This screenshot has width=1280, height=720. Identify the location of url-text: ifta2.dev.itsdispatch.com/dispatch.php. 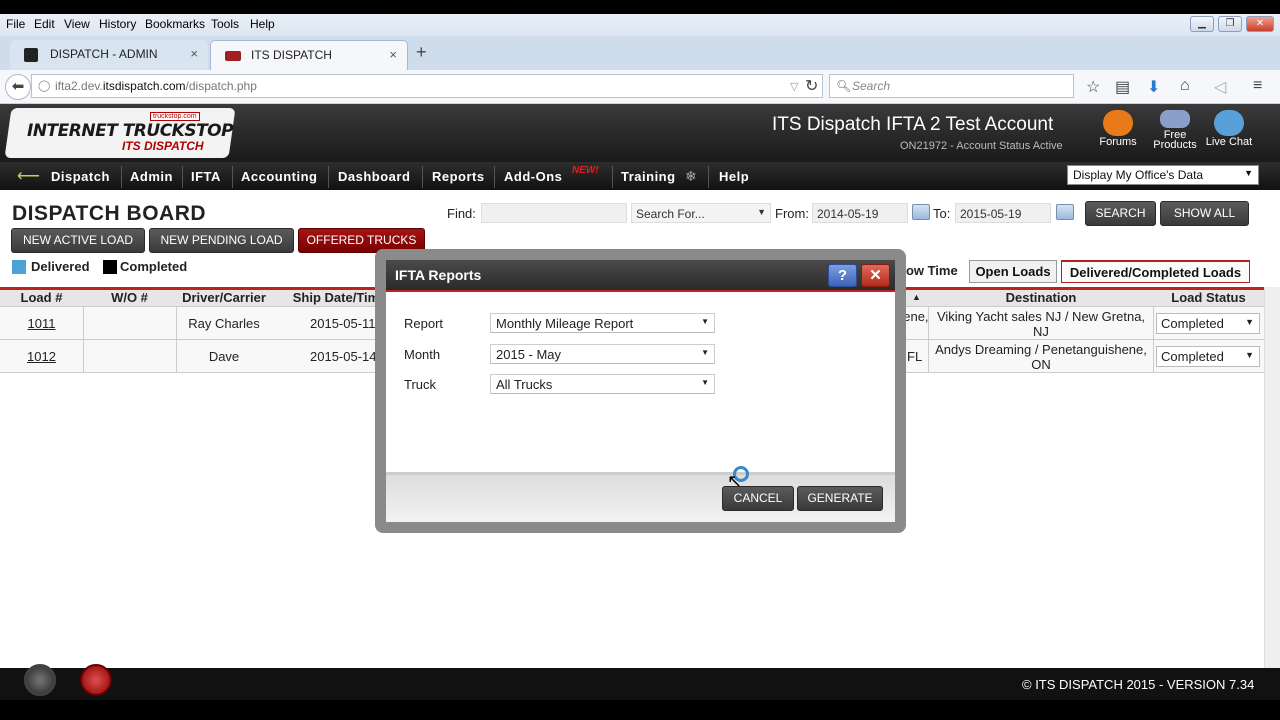
(156, 86).